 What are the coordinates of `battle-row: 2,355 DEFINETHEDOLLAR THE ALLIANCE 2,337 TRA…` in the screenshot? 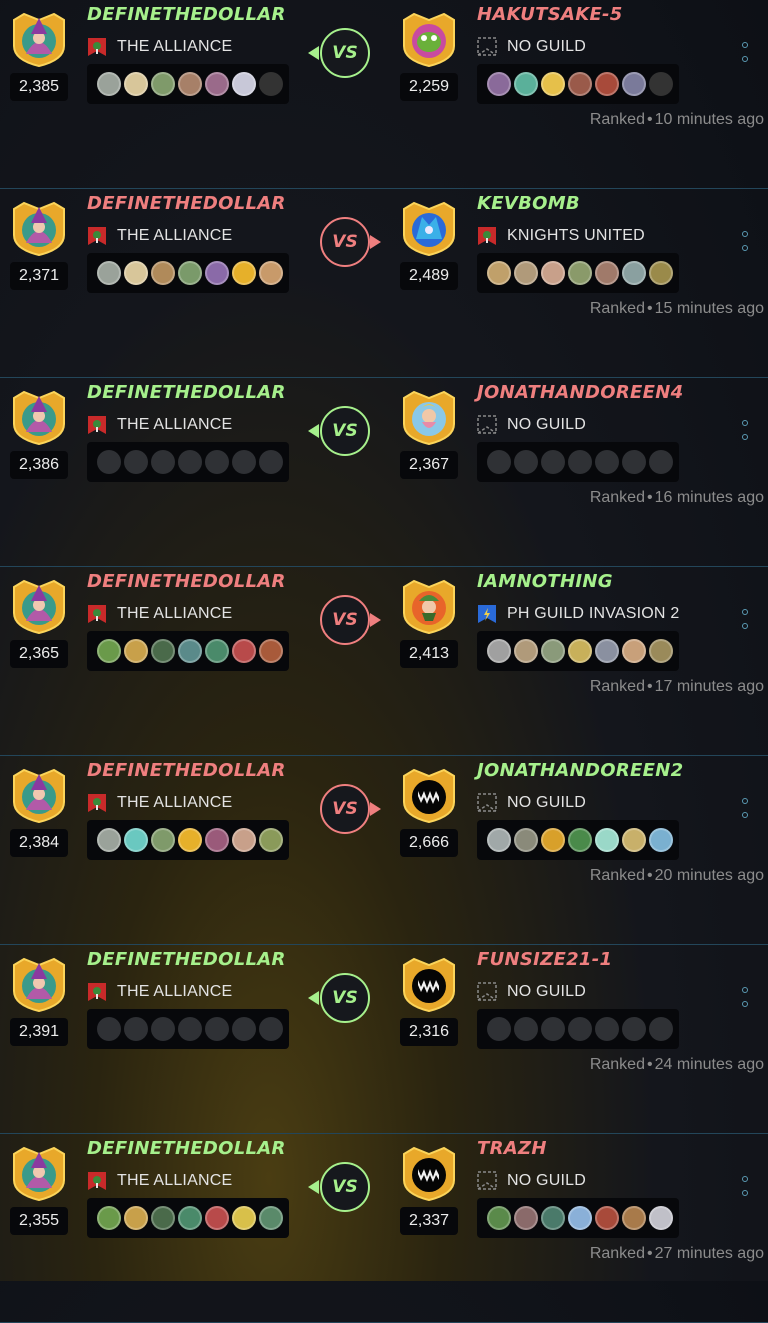 It's located at (384, 1228).